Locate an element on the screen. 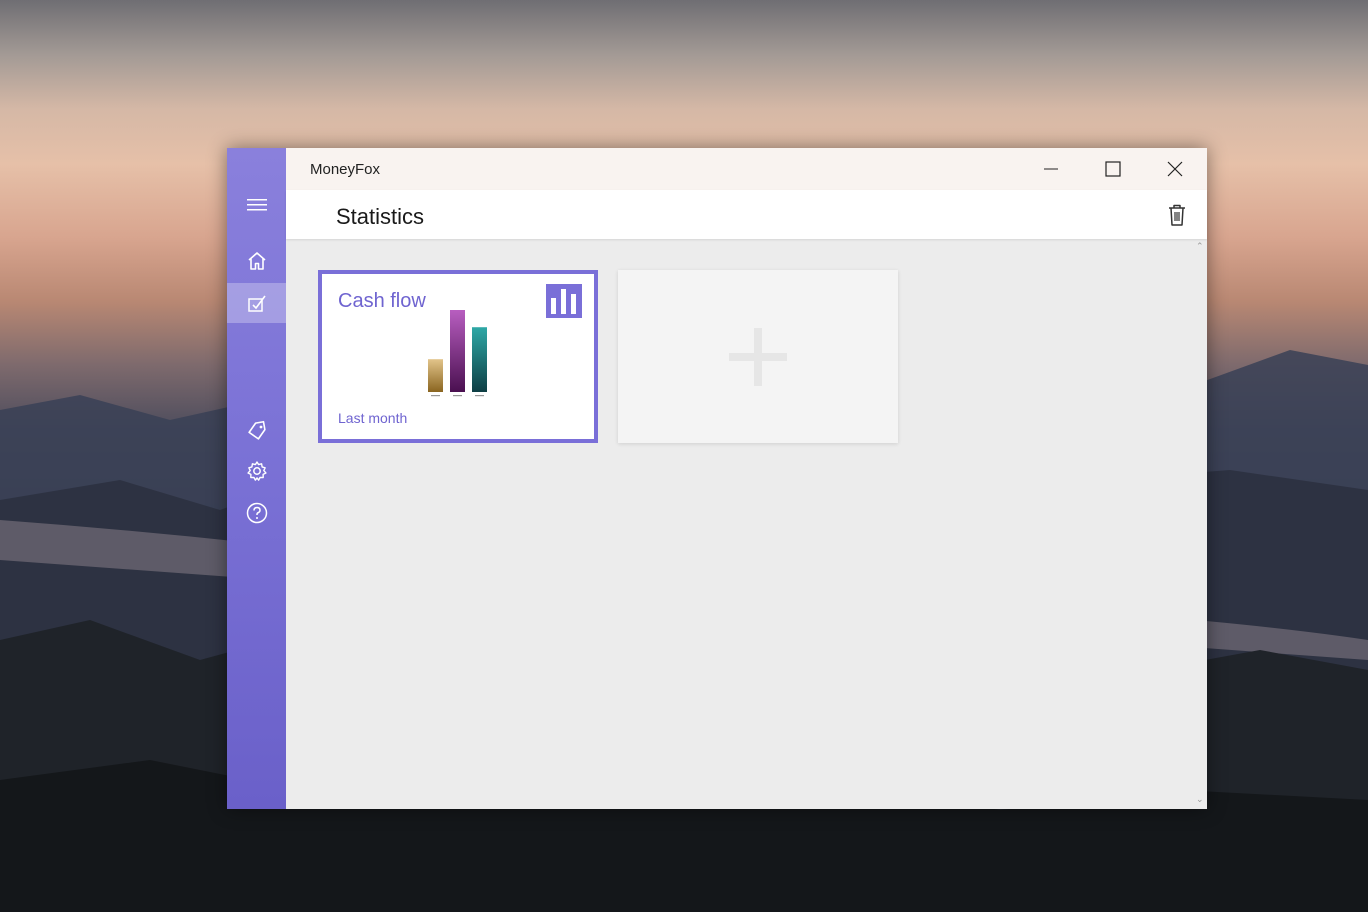  help-icon is located at coordinates (256, 513).